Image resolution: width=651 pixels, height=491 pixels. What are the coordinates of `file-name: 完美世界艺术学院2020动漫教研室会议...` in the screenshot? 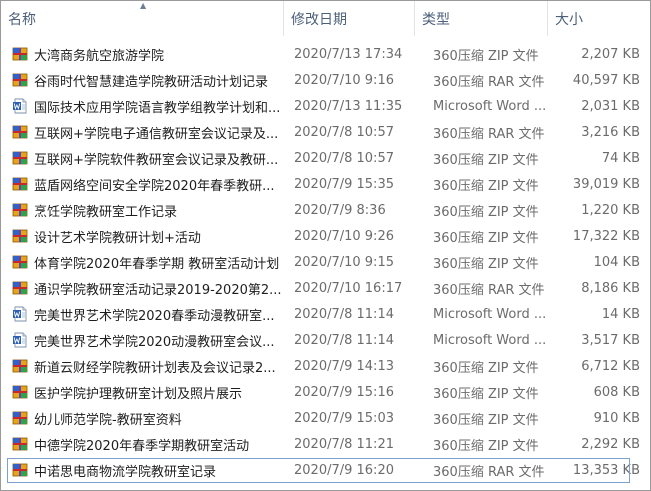 It's located at (154, 342).